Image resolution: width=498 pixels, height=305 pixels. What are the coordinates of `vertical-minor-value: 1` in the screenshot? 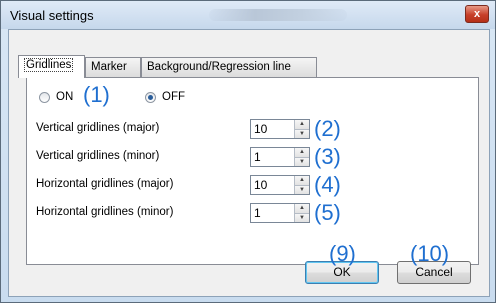 It's located at (257, 157).